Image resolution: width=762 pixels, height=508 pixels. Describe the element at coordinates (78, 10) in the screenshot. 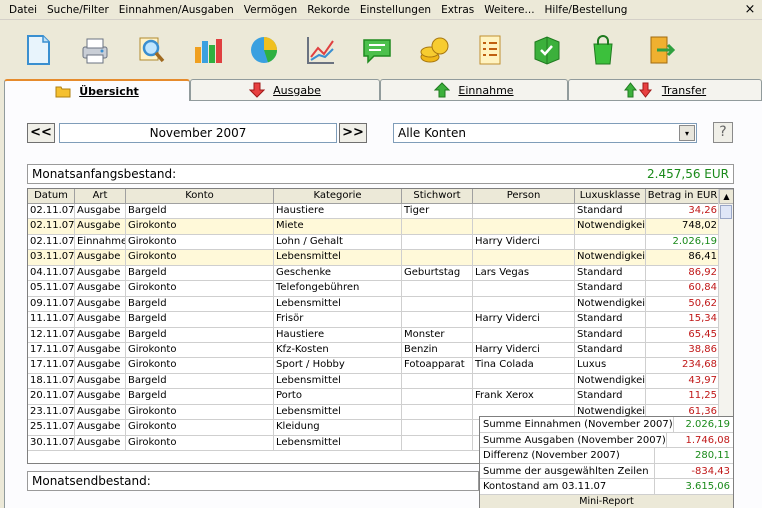

I see `menu-suche-filter: Suche/Filter` at that location.